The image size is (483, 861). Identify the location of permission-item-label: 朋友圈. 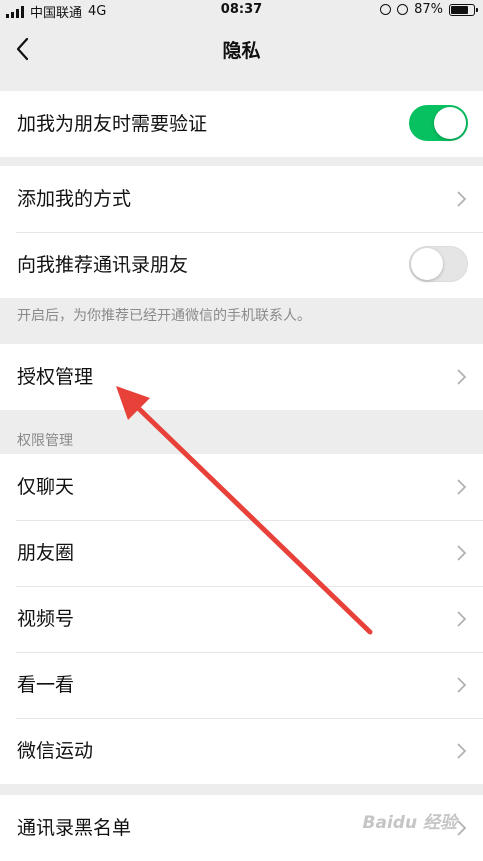
(46, 553).